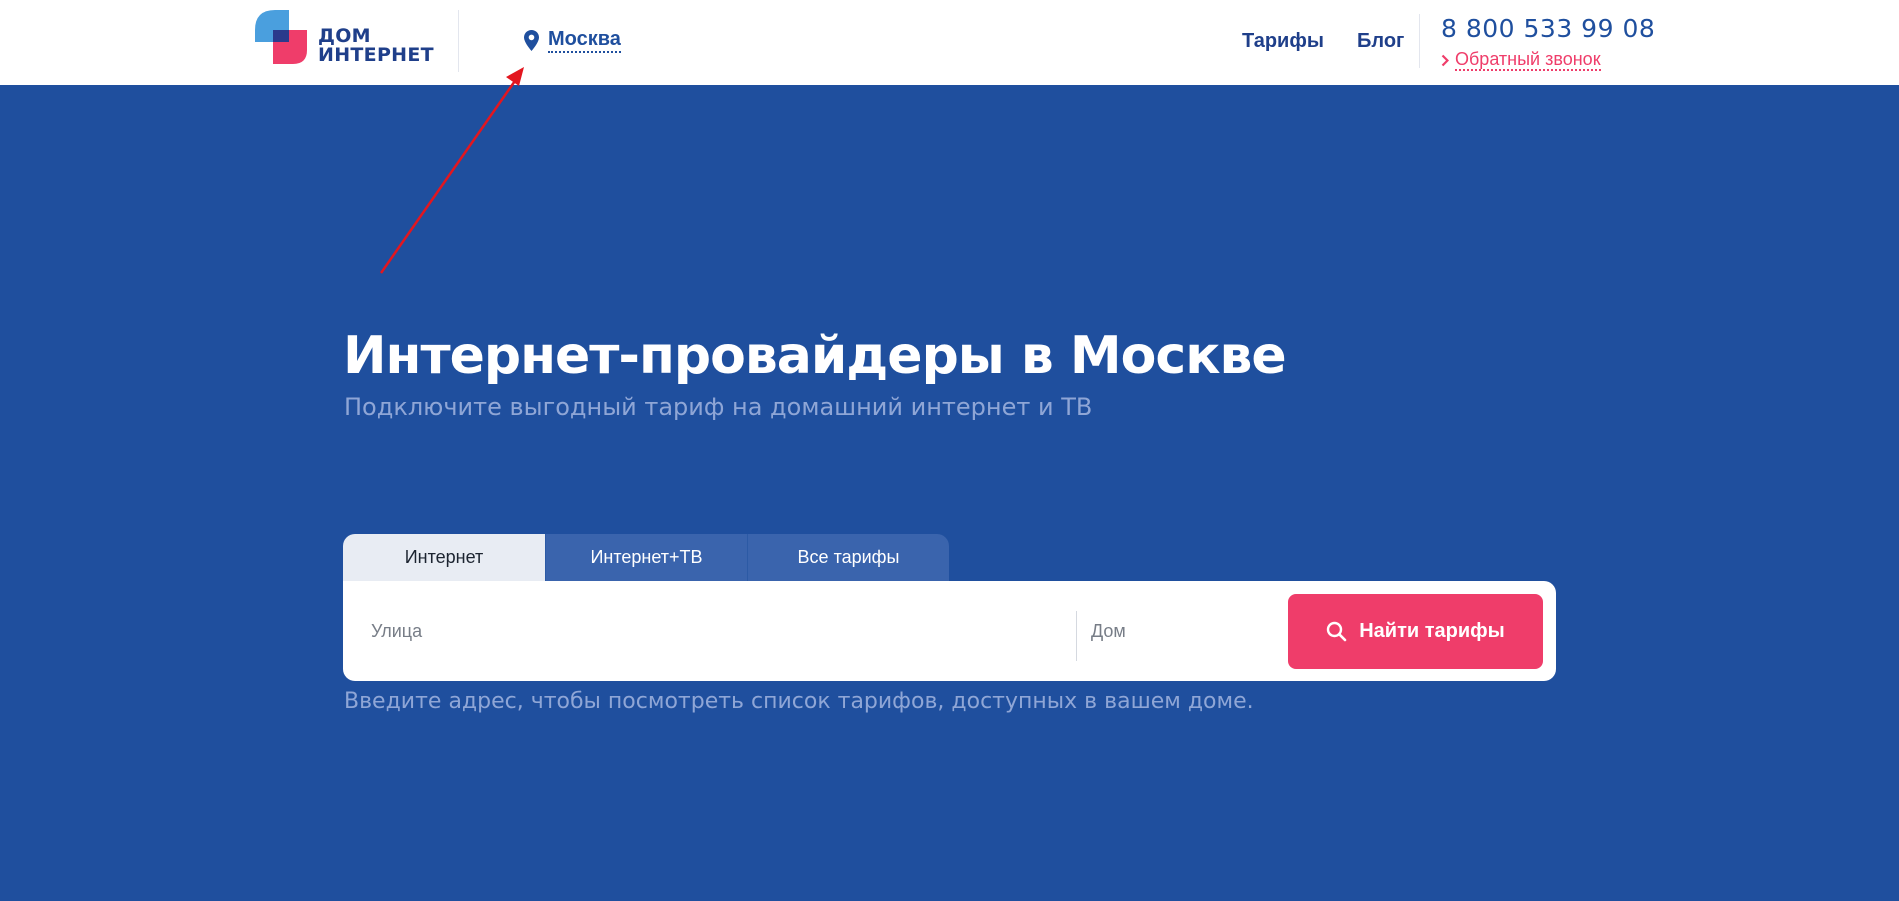 This screenshot has width=1899, height=901. What do you see at coordinates (1380, 41) in the screenshot?
I see `nav-link-blog: Блог` at bounding box center [1380, 41].